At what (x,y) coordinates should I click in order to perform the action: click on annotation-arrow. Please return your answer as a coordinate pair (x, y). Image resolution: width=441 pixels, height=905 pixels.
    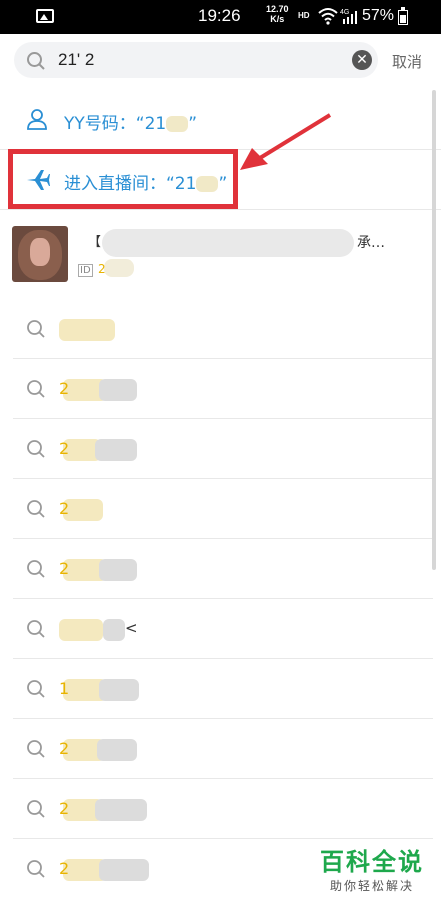
    Looking at the image, I should click on (286, 141).